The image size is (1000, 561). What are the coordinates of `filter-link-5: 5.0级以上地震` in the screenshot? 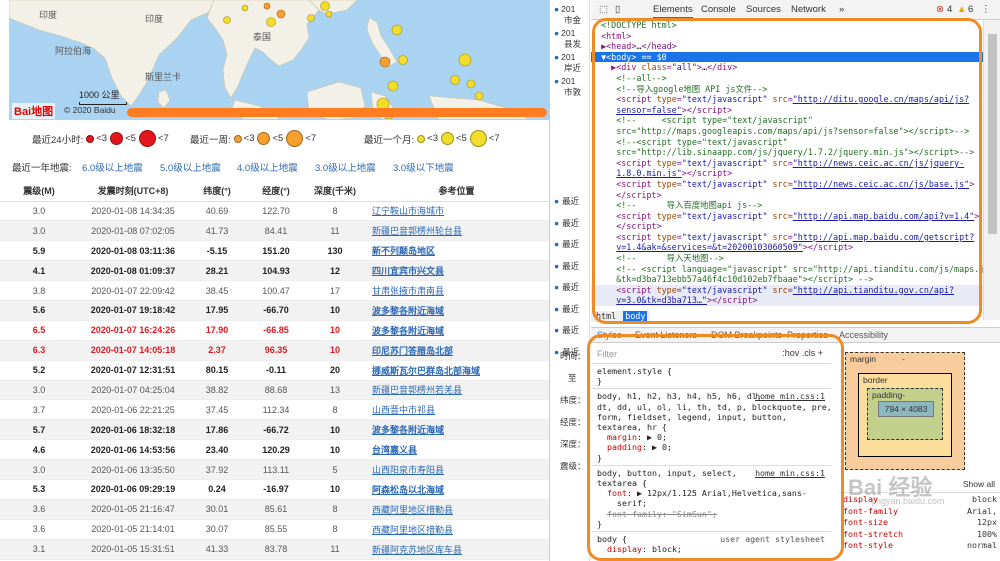 It's located at (190, 167).